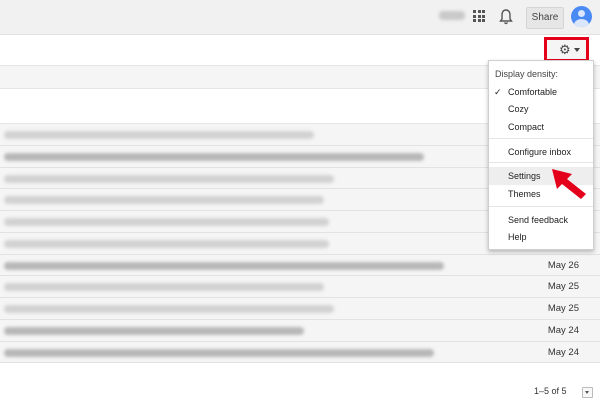  I want to click on bell-icon, so click(506, 17).